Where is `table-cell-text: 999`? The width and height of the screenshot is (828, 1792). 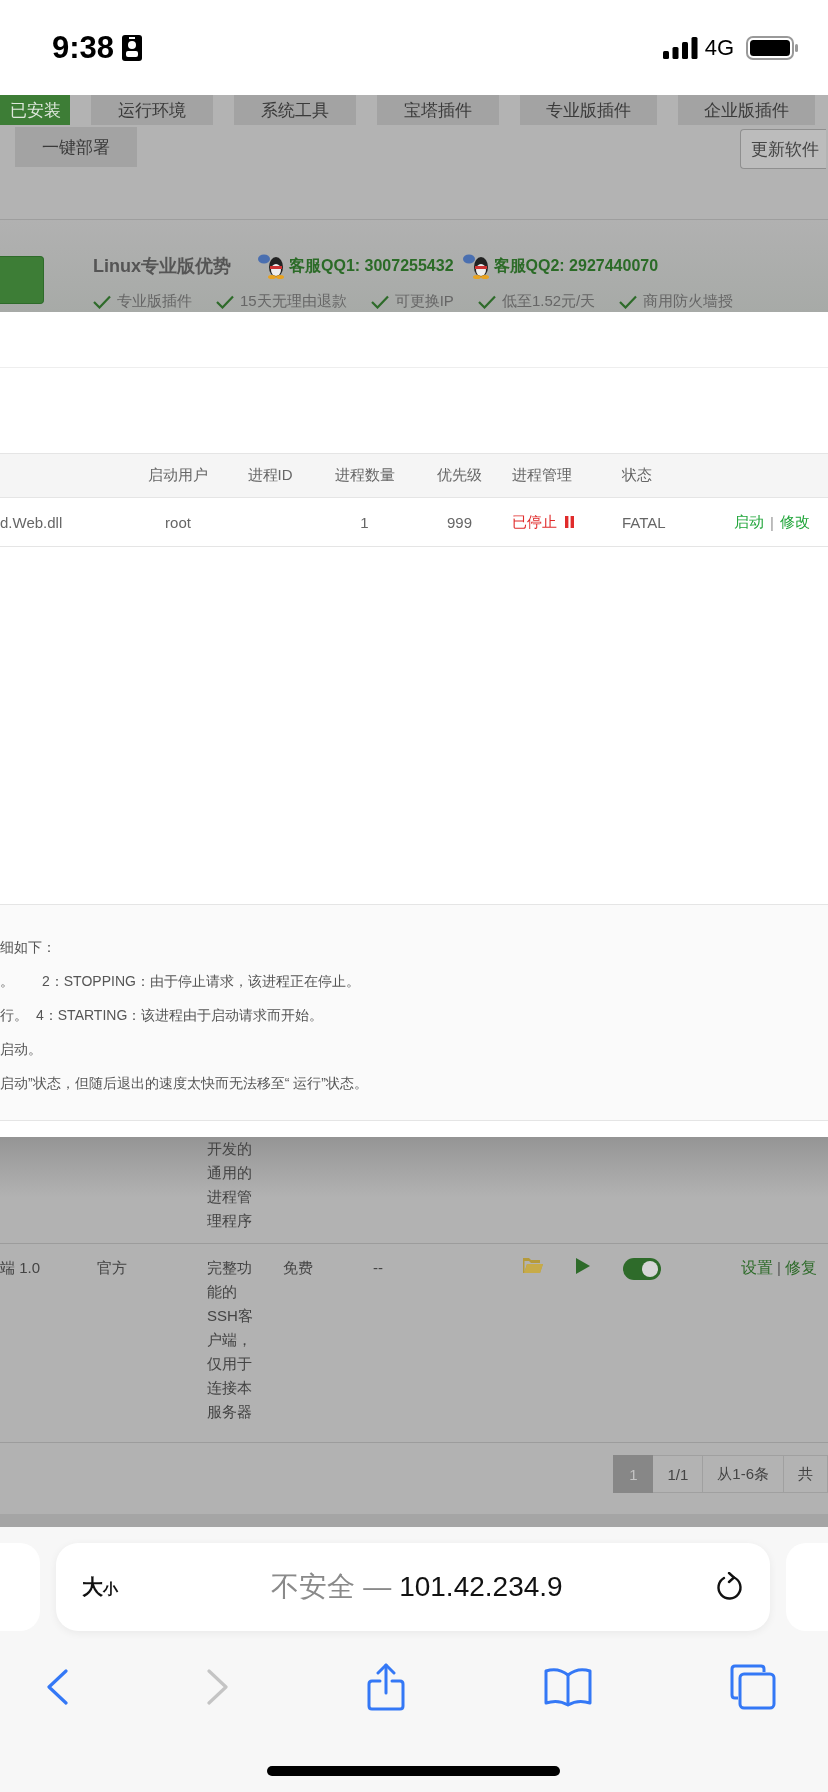
table-cell-text: 999 is located at coordinates (459, 522).